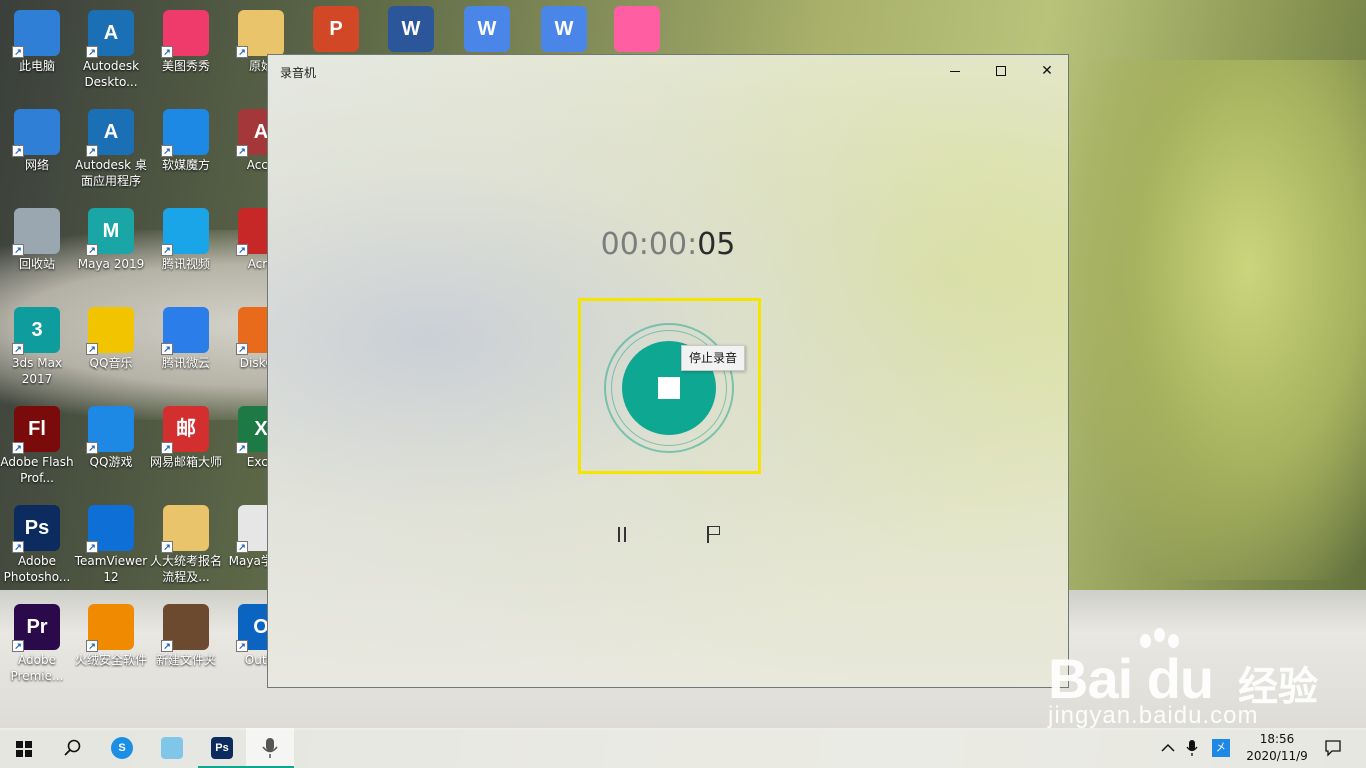 The height and width of the screenshot is (768, 1366). What do you see at coordinates (714, 534) in the screenshot?
I see `add-marker-button` at bounding box center [714, 534].